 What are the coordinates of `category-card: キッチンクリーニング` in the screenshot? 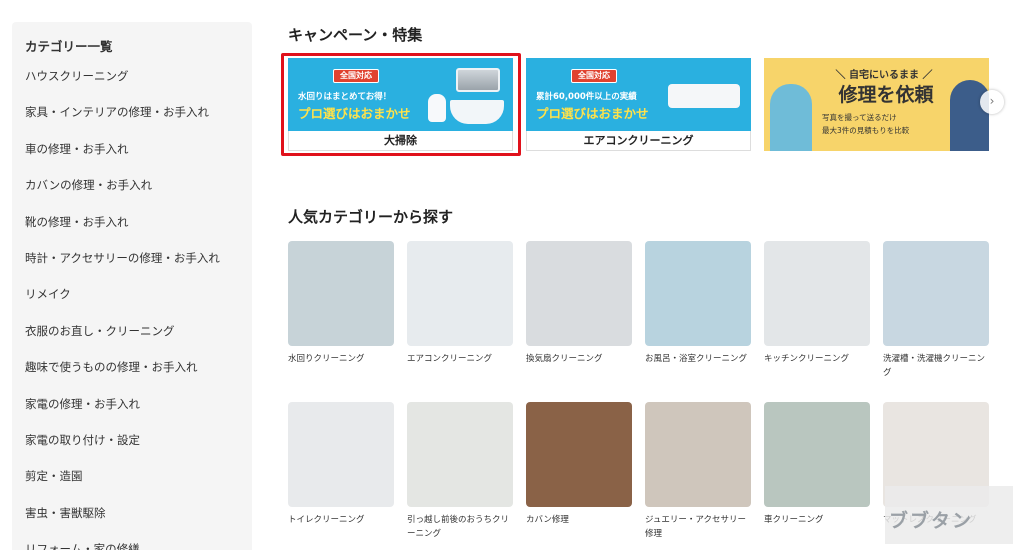 It's located at (817, 303).